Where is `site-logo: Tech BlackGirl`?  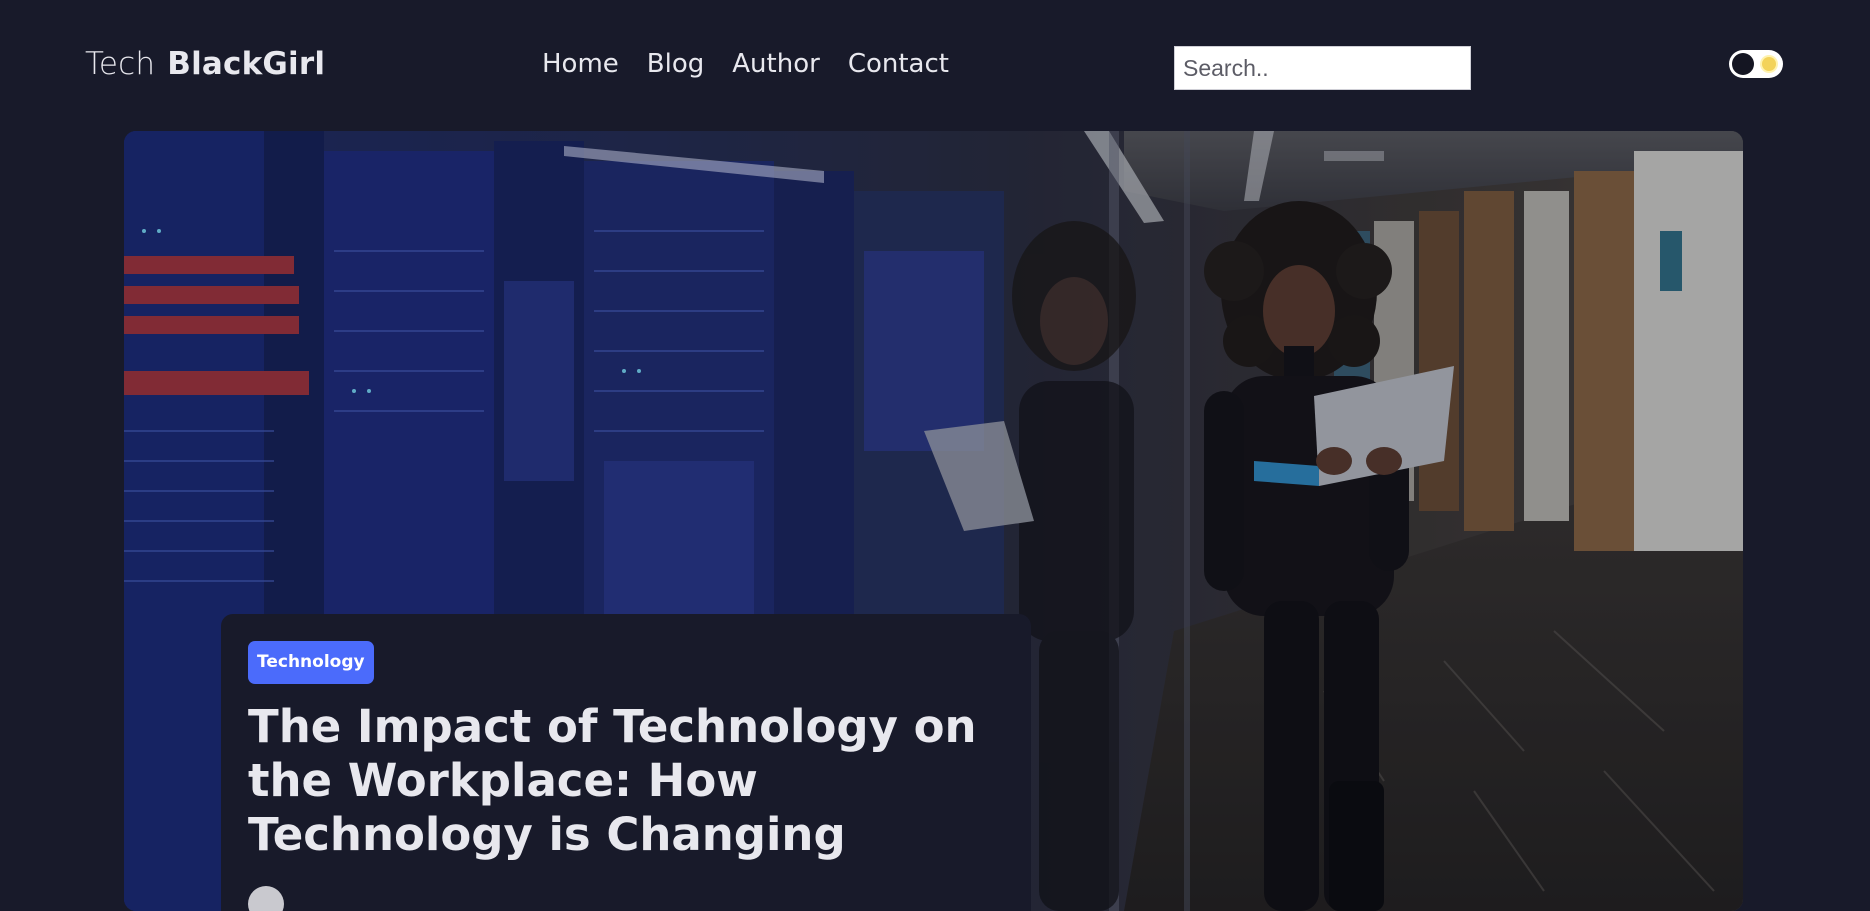 site-logo: Tech BlackGirl is located at coordinates (205, 64).